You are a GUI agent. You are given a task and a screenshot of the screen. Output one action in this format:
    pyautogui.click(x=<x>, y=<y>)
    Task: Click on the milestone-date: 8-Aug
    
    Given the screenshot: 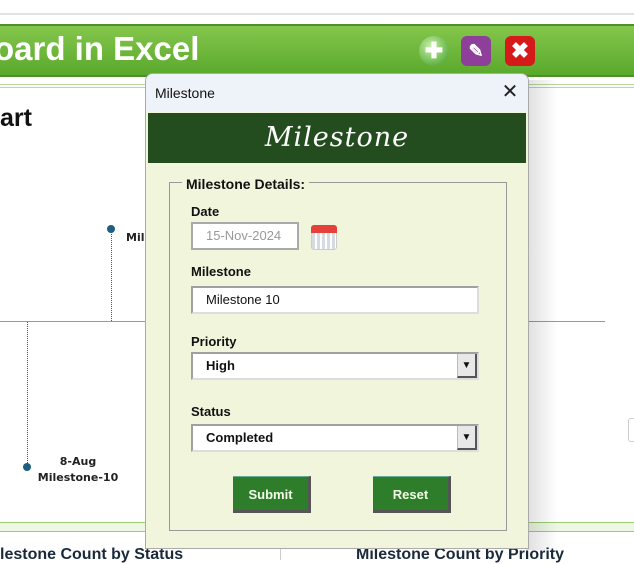 What is the action you would take?
    pyautogui.click(x=78, y=461)
    